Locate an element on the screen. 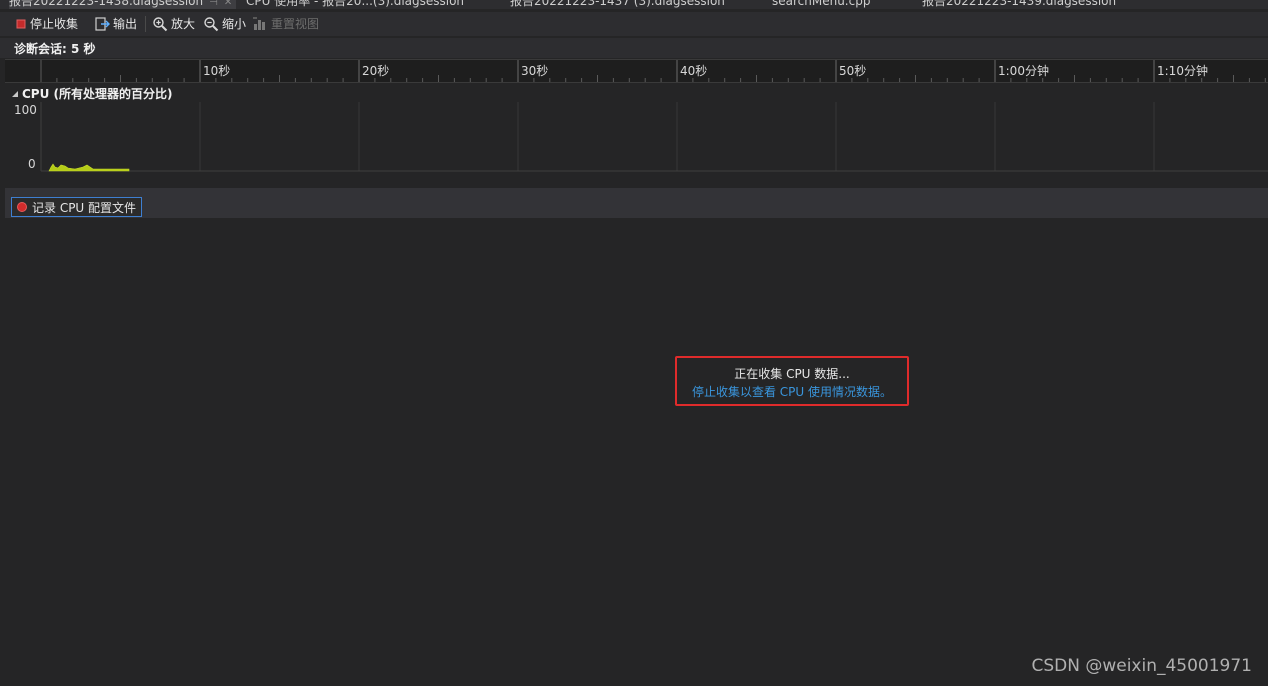 This screenshot has width=1268, height=686. reset-view-label: 重置视图 is located at coordinates (295, 24).